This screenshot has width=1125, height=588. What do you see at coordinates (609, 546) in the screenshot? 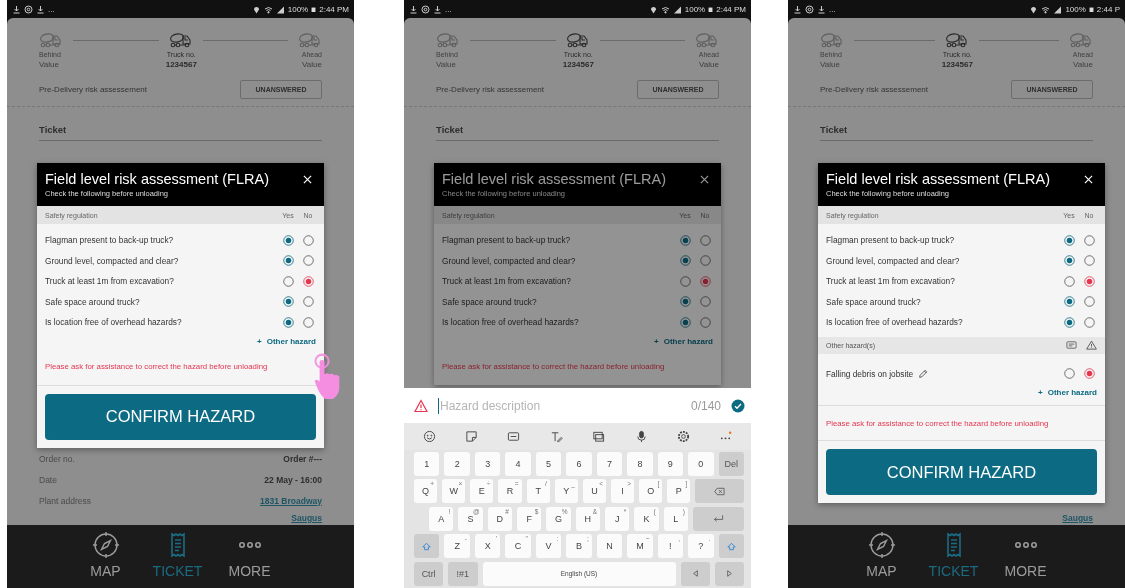
I see `keyboard-key: N` at bounding box center [609, 546].